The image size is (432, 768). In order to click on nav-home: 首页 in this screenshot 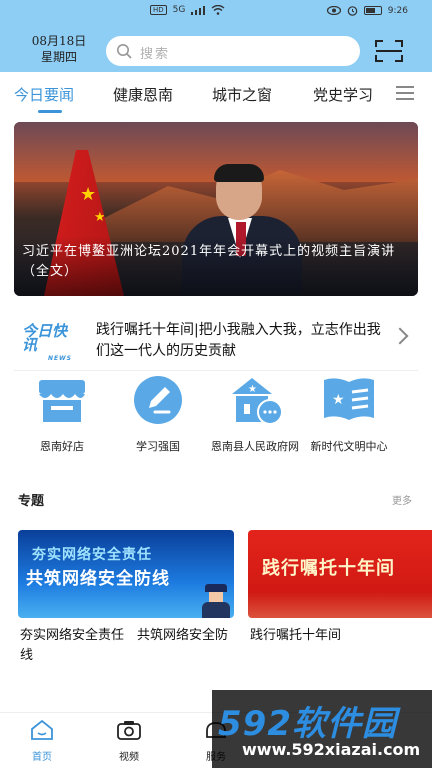, I will do `click(42, 741)`.